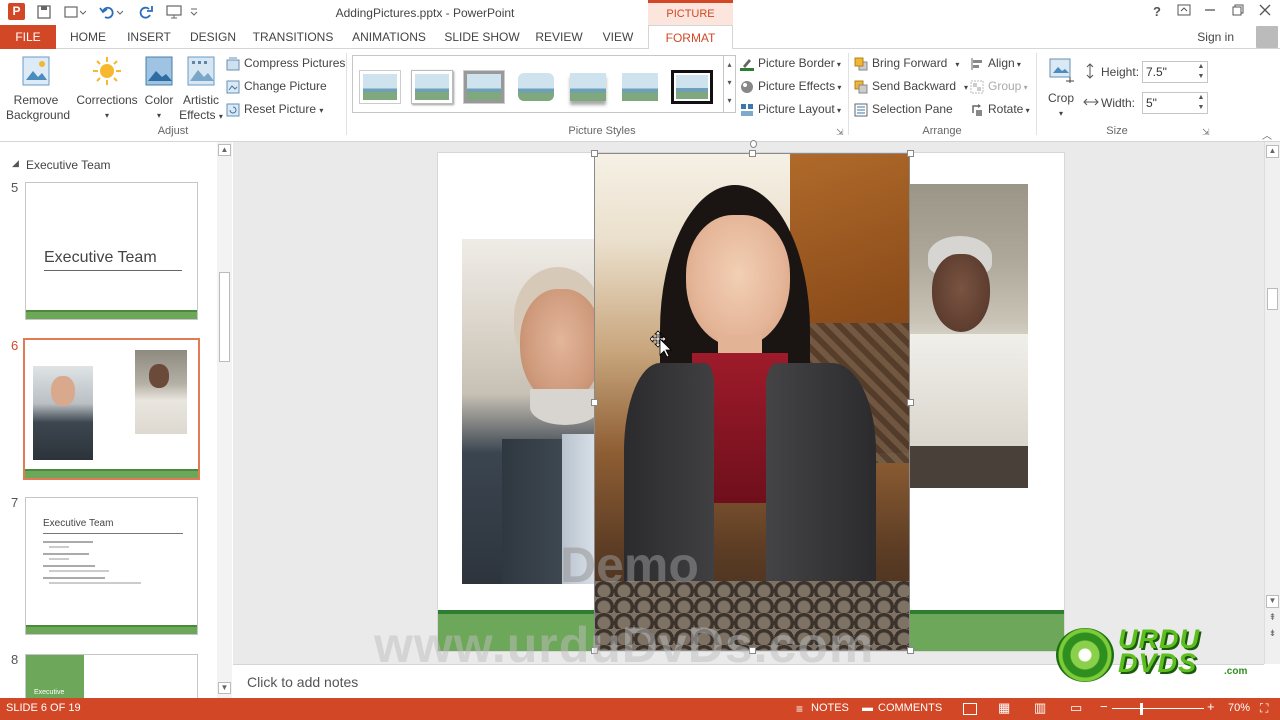 The height and width of the screenshot is (720, 1280). I want to click on picture-styles-gallery: ▴ ▾ ▾, so click(544, 84).